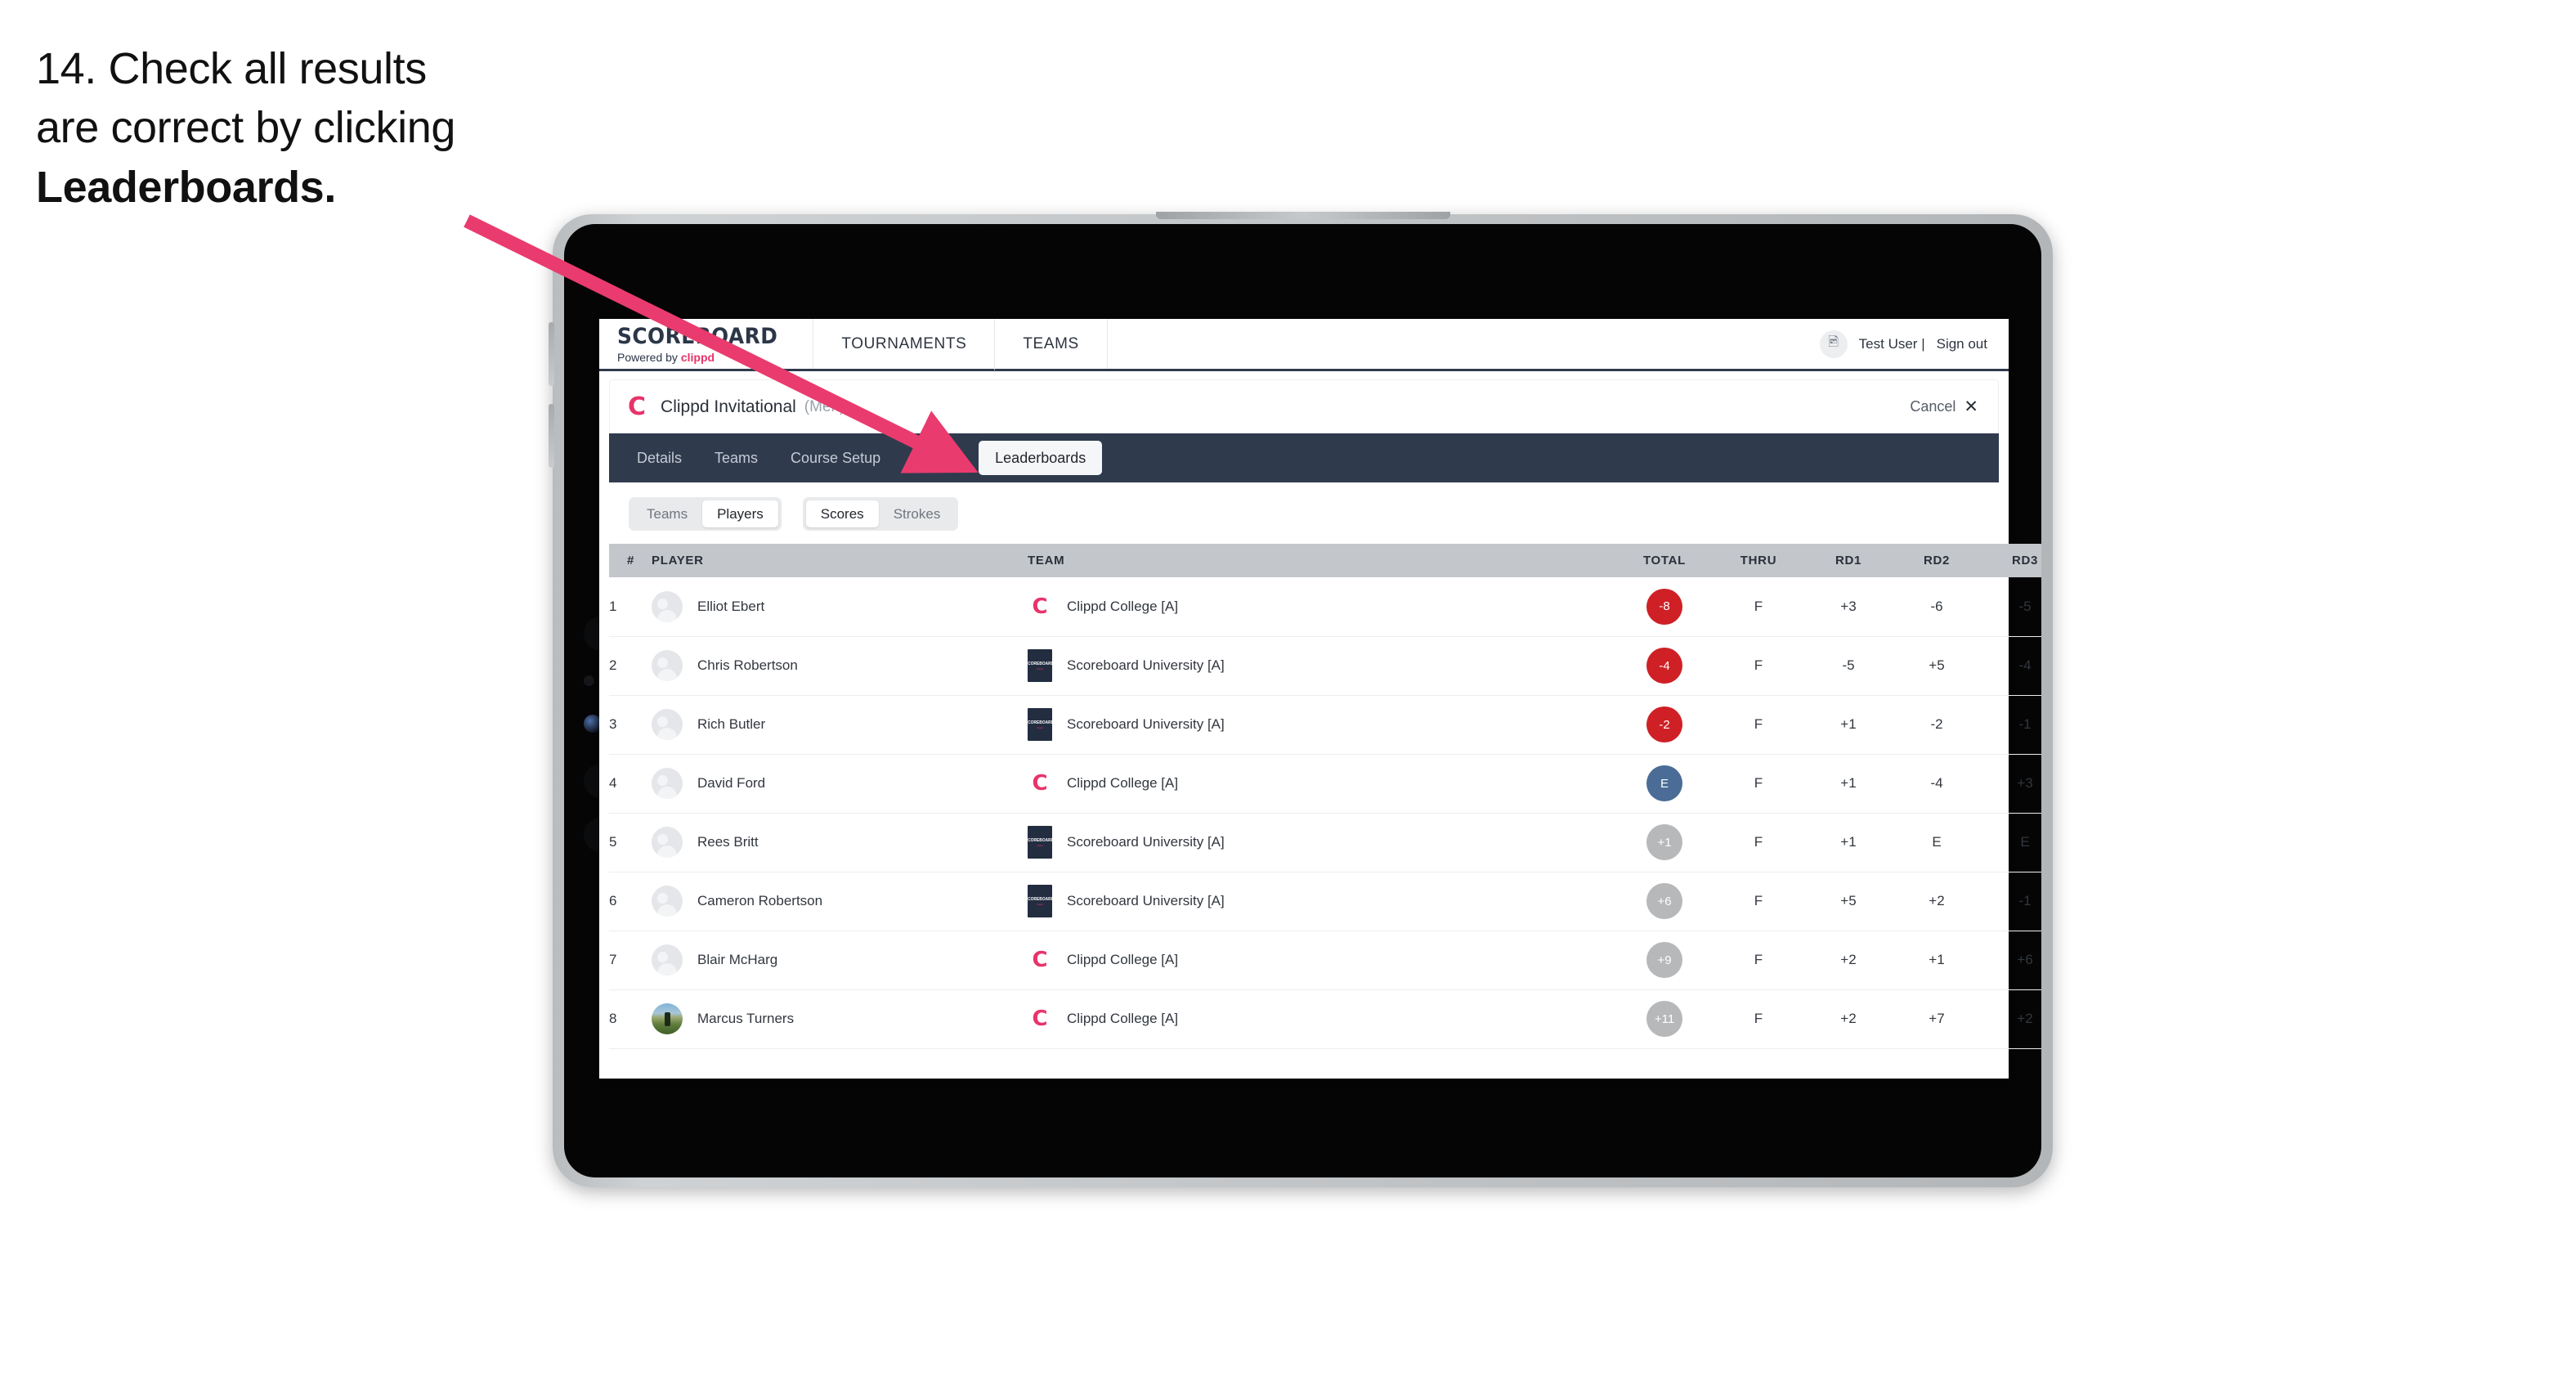 This screenshot has width=2576, height=1386. Describe the element at coordinates (631, 666) in the screenshot. I see `cell-rank: 2` at that location.